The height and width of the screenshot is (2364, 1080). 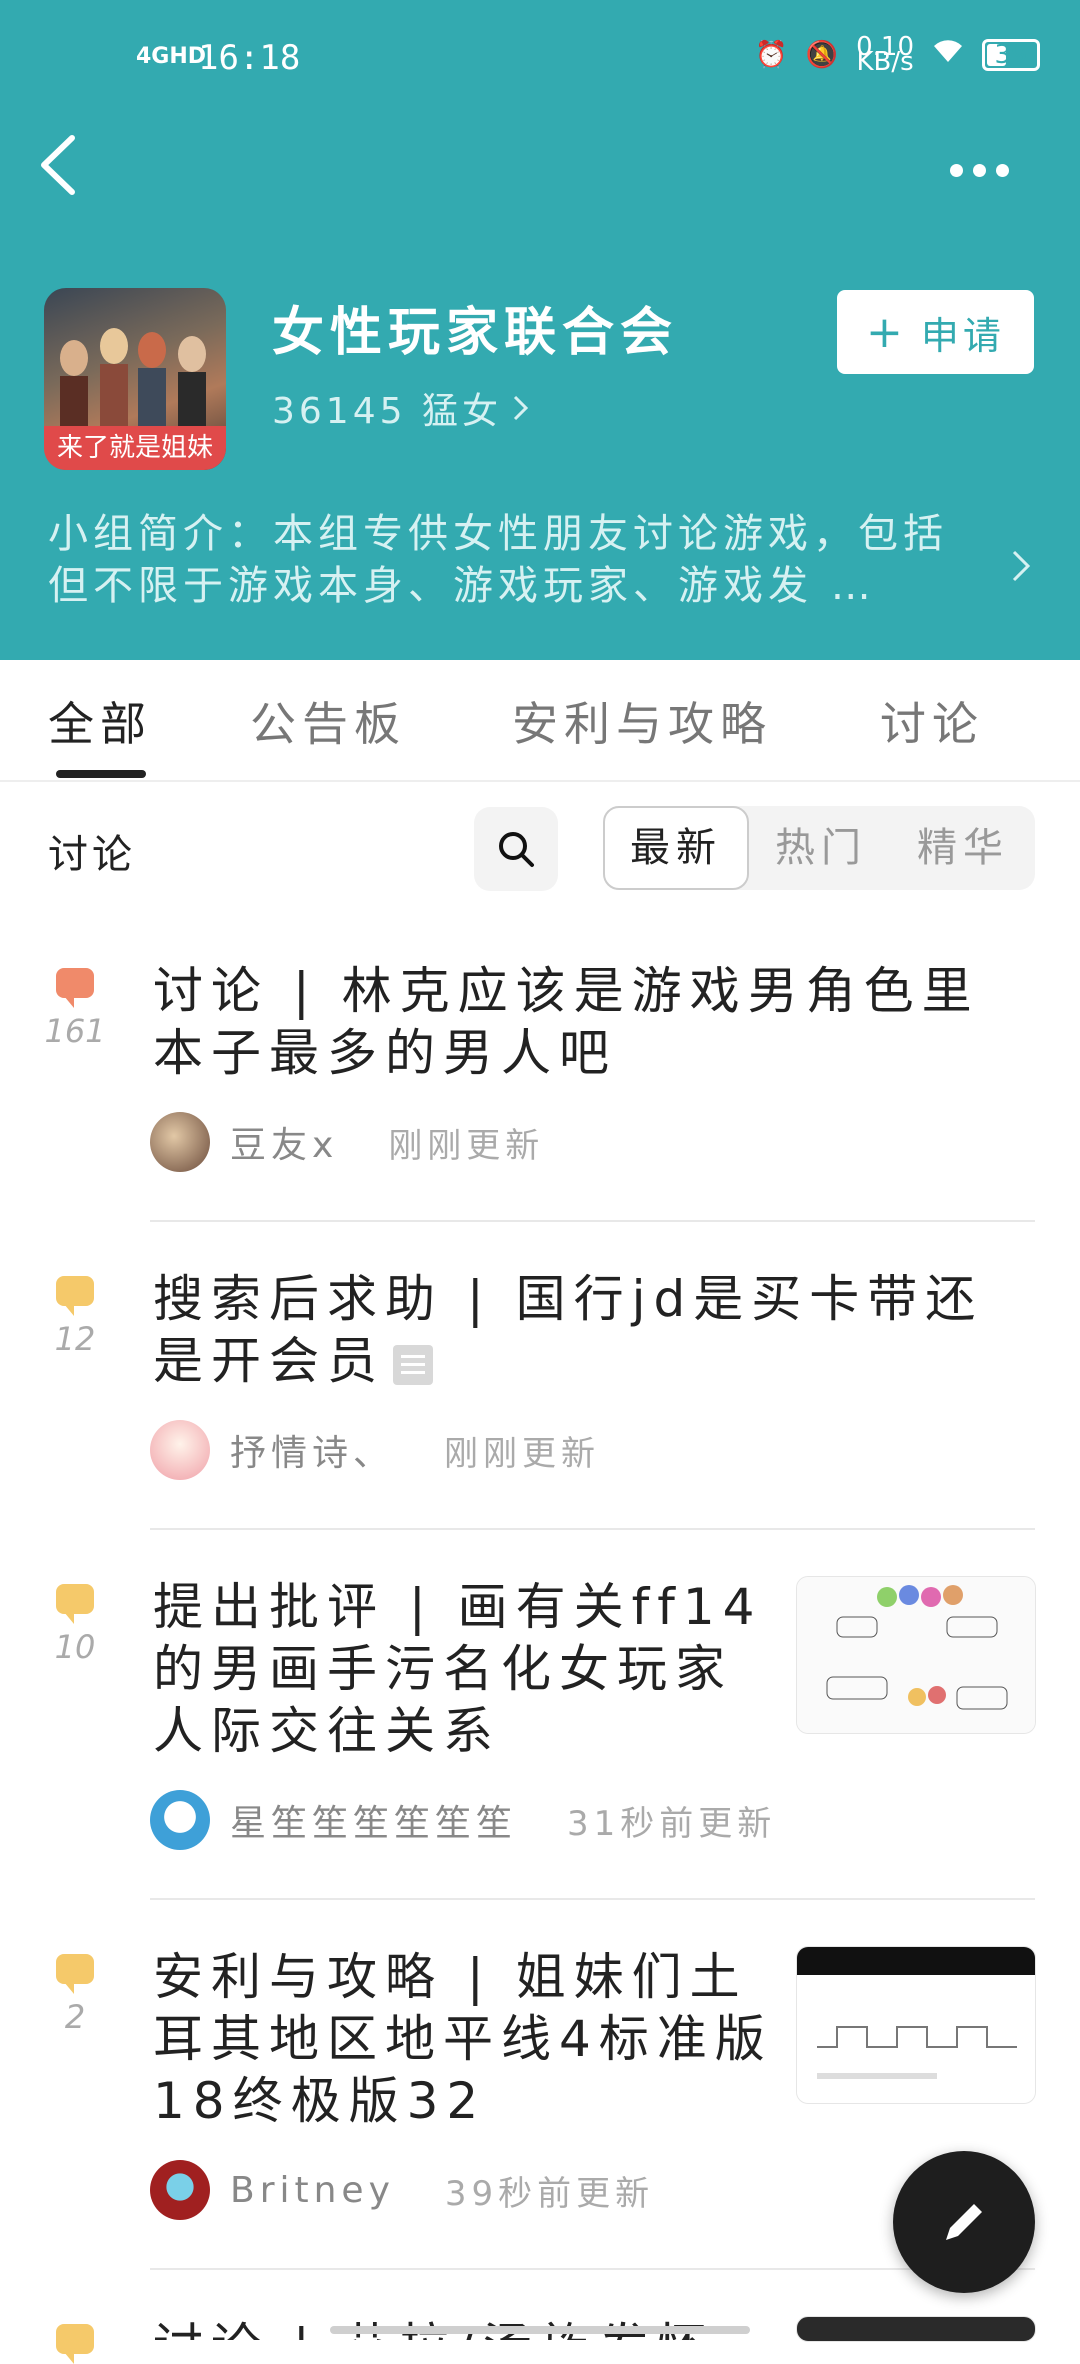 I want to click on tab-discussion: 讨论, so click(x=932, y=721).